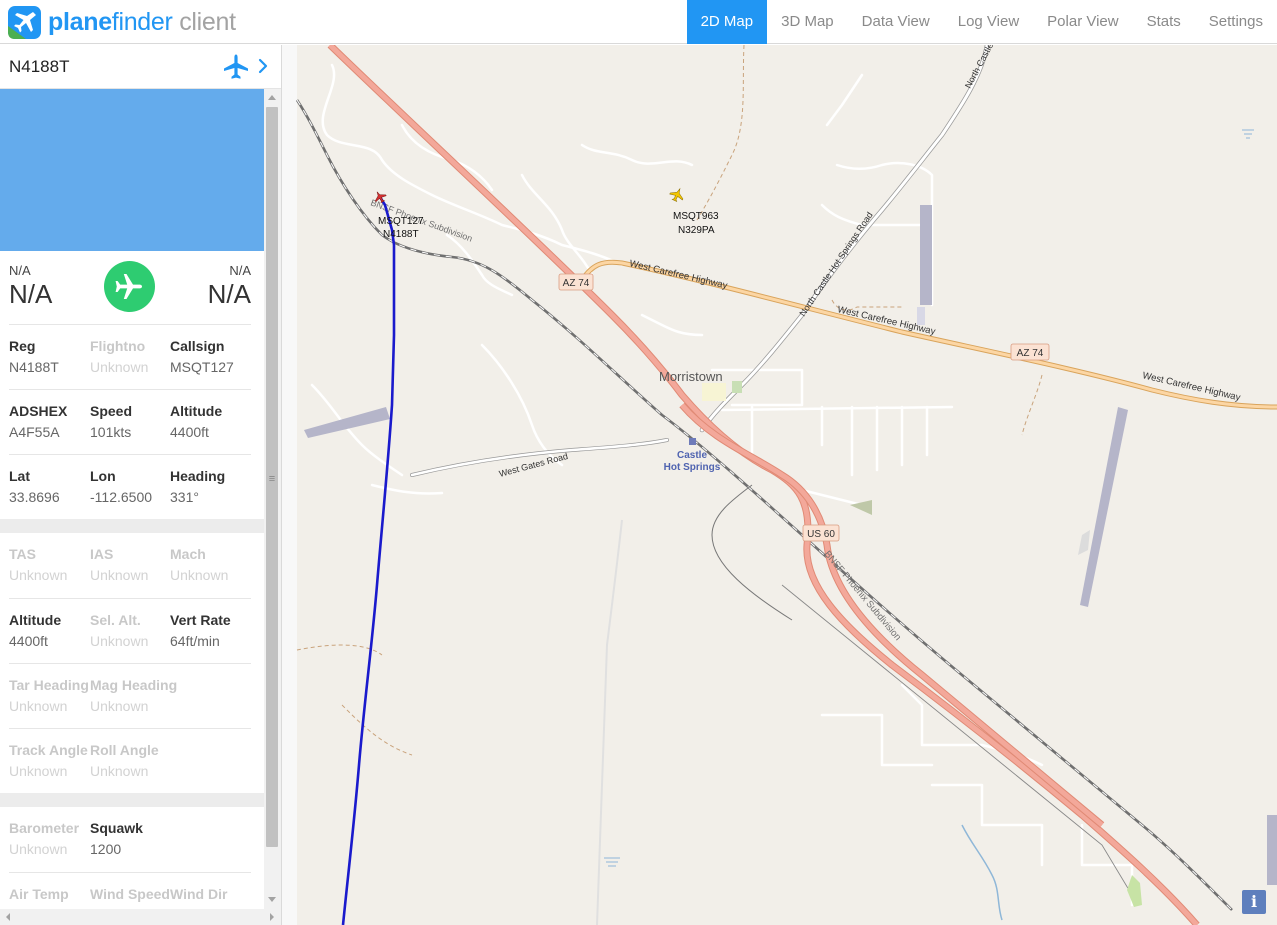  What do you see at coordinates (1082, 22) in the screenshot?
I see `tab-polar-view: Polar View` at bounding box center [1082, 22].